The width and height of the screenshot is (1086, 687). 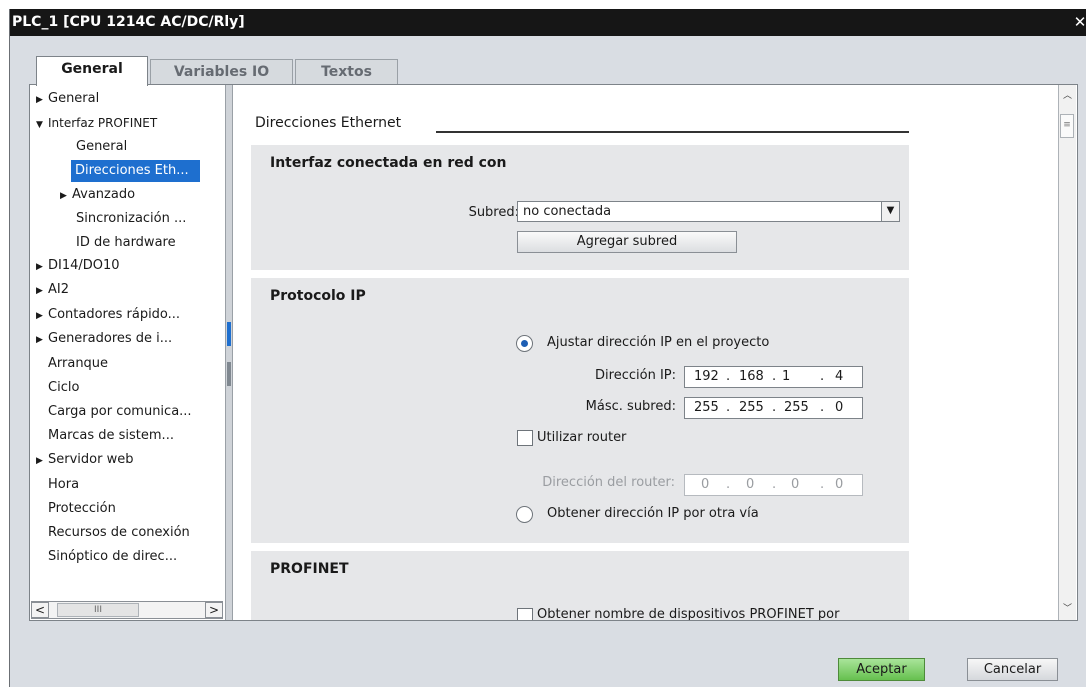 I want to click on collapse-arrow-icon: ▼, so click(x=42, y=125).